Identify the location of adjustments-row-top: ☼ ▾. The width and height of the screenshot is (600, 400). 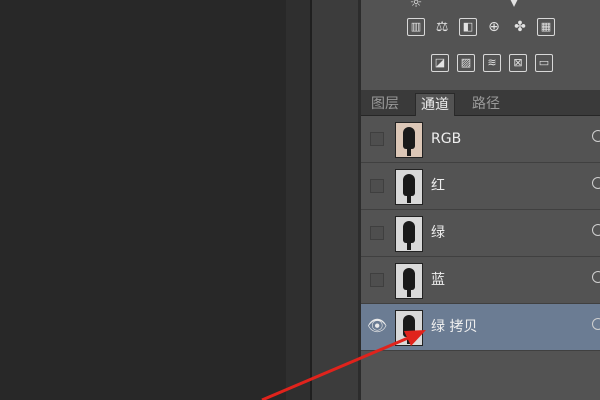
(465, 6).